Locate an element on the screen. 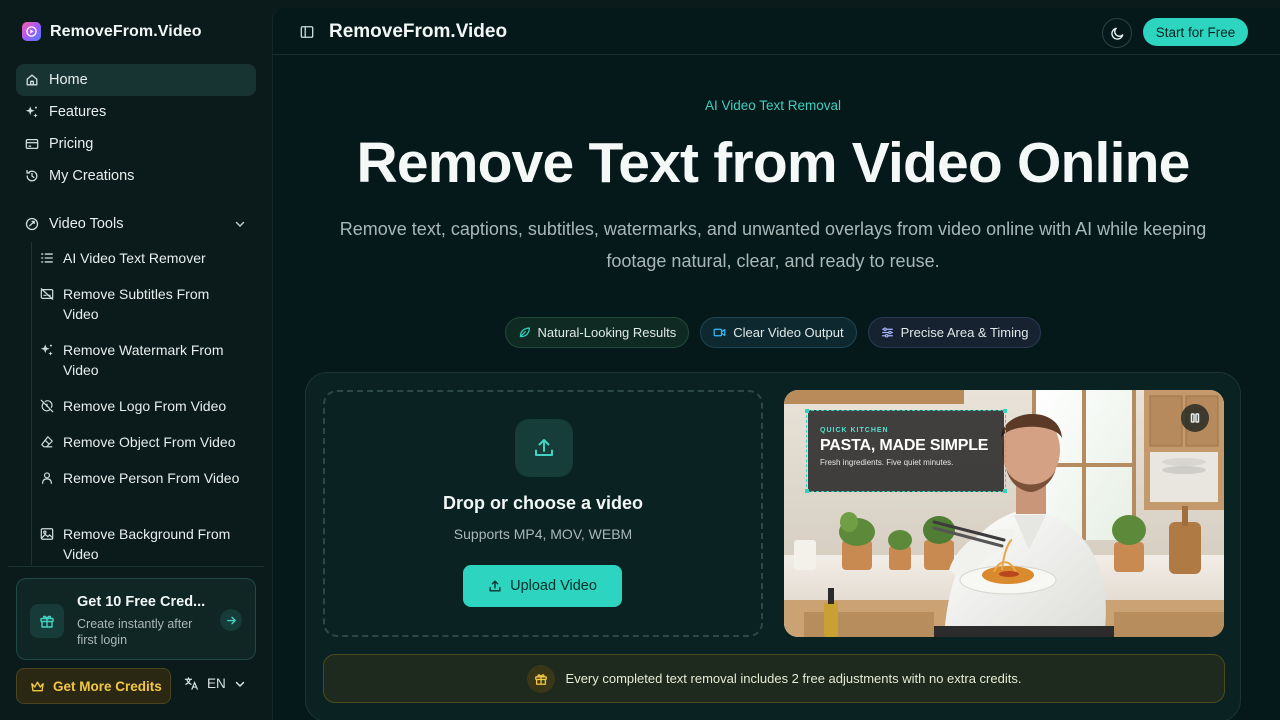 This screenshot has width=1280, height=720. sidebar-divider is located at coordinates (136, 566).